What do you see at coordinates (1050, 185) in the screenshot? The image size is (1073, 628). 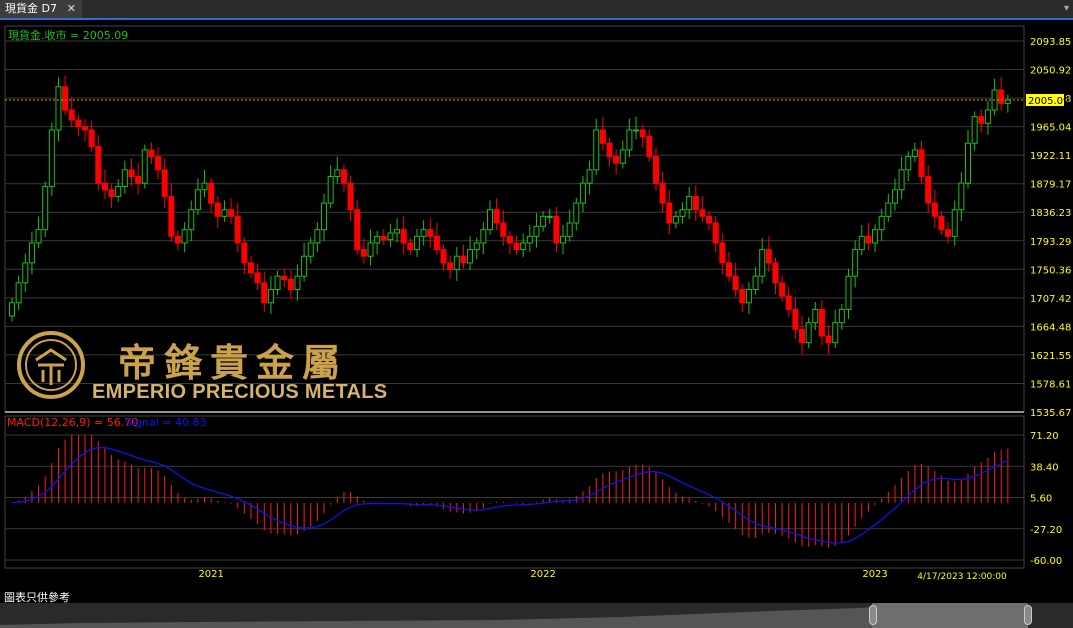 I see `price-axis-tick-label: 1879.17` at bounding box center [1050, 185].